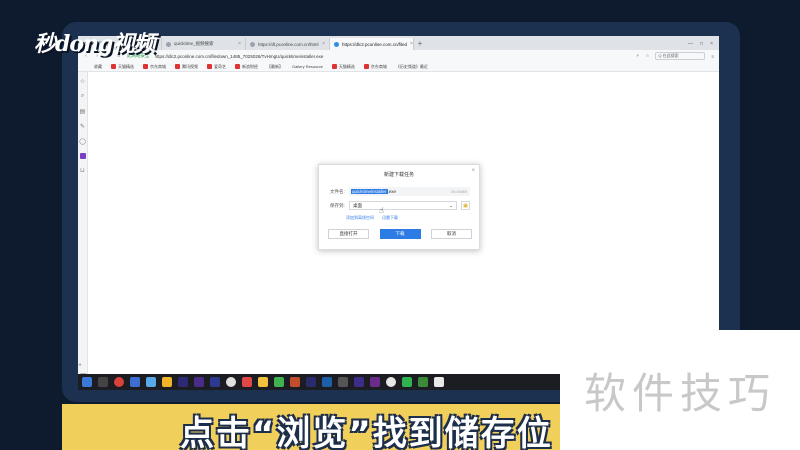 Image resolution: width=800 pixels, height=450 pixels. What do you see at coordinates (83, 111) in the screenshot?
I see `reader-icon: ▤` at bounding box center [83, 111].